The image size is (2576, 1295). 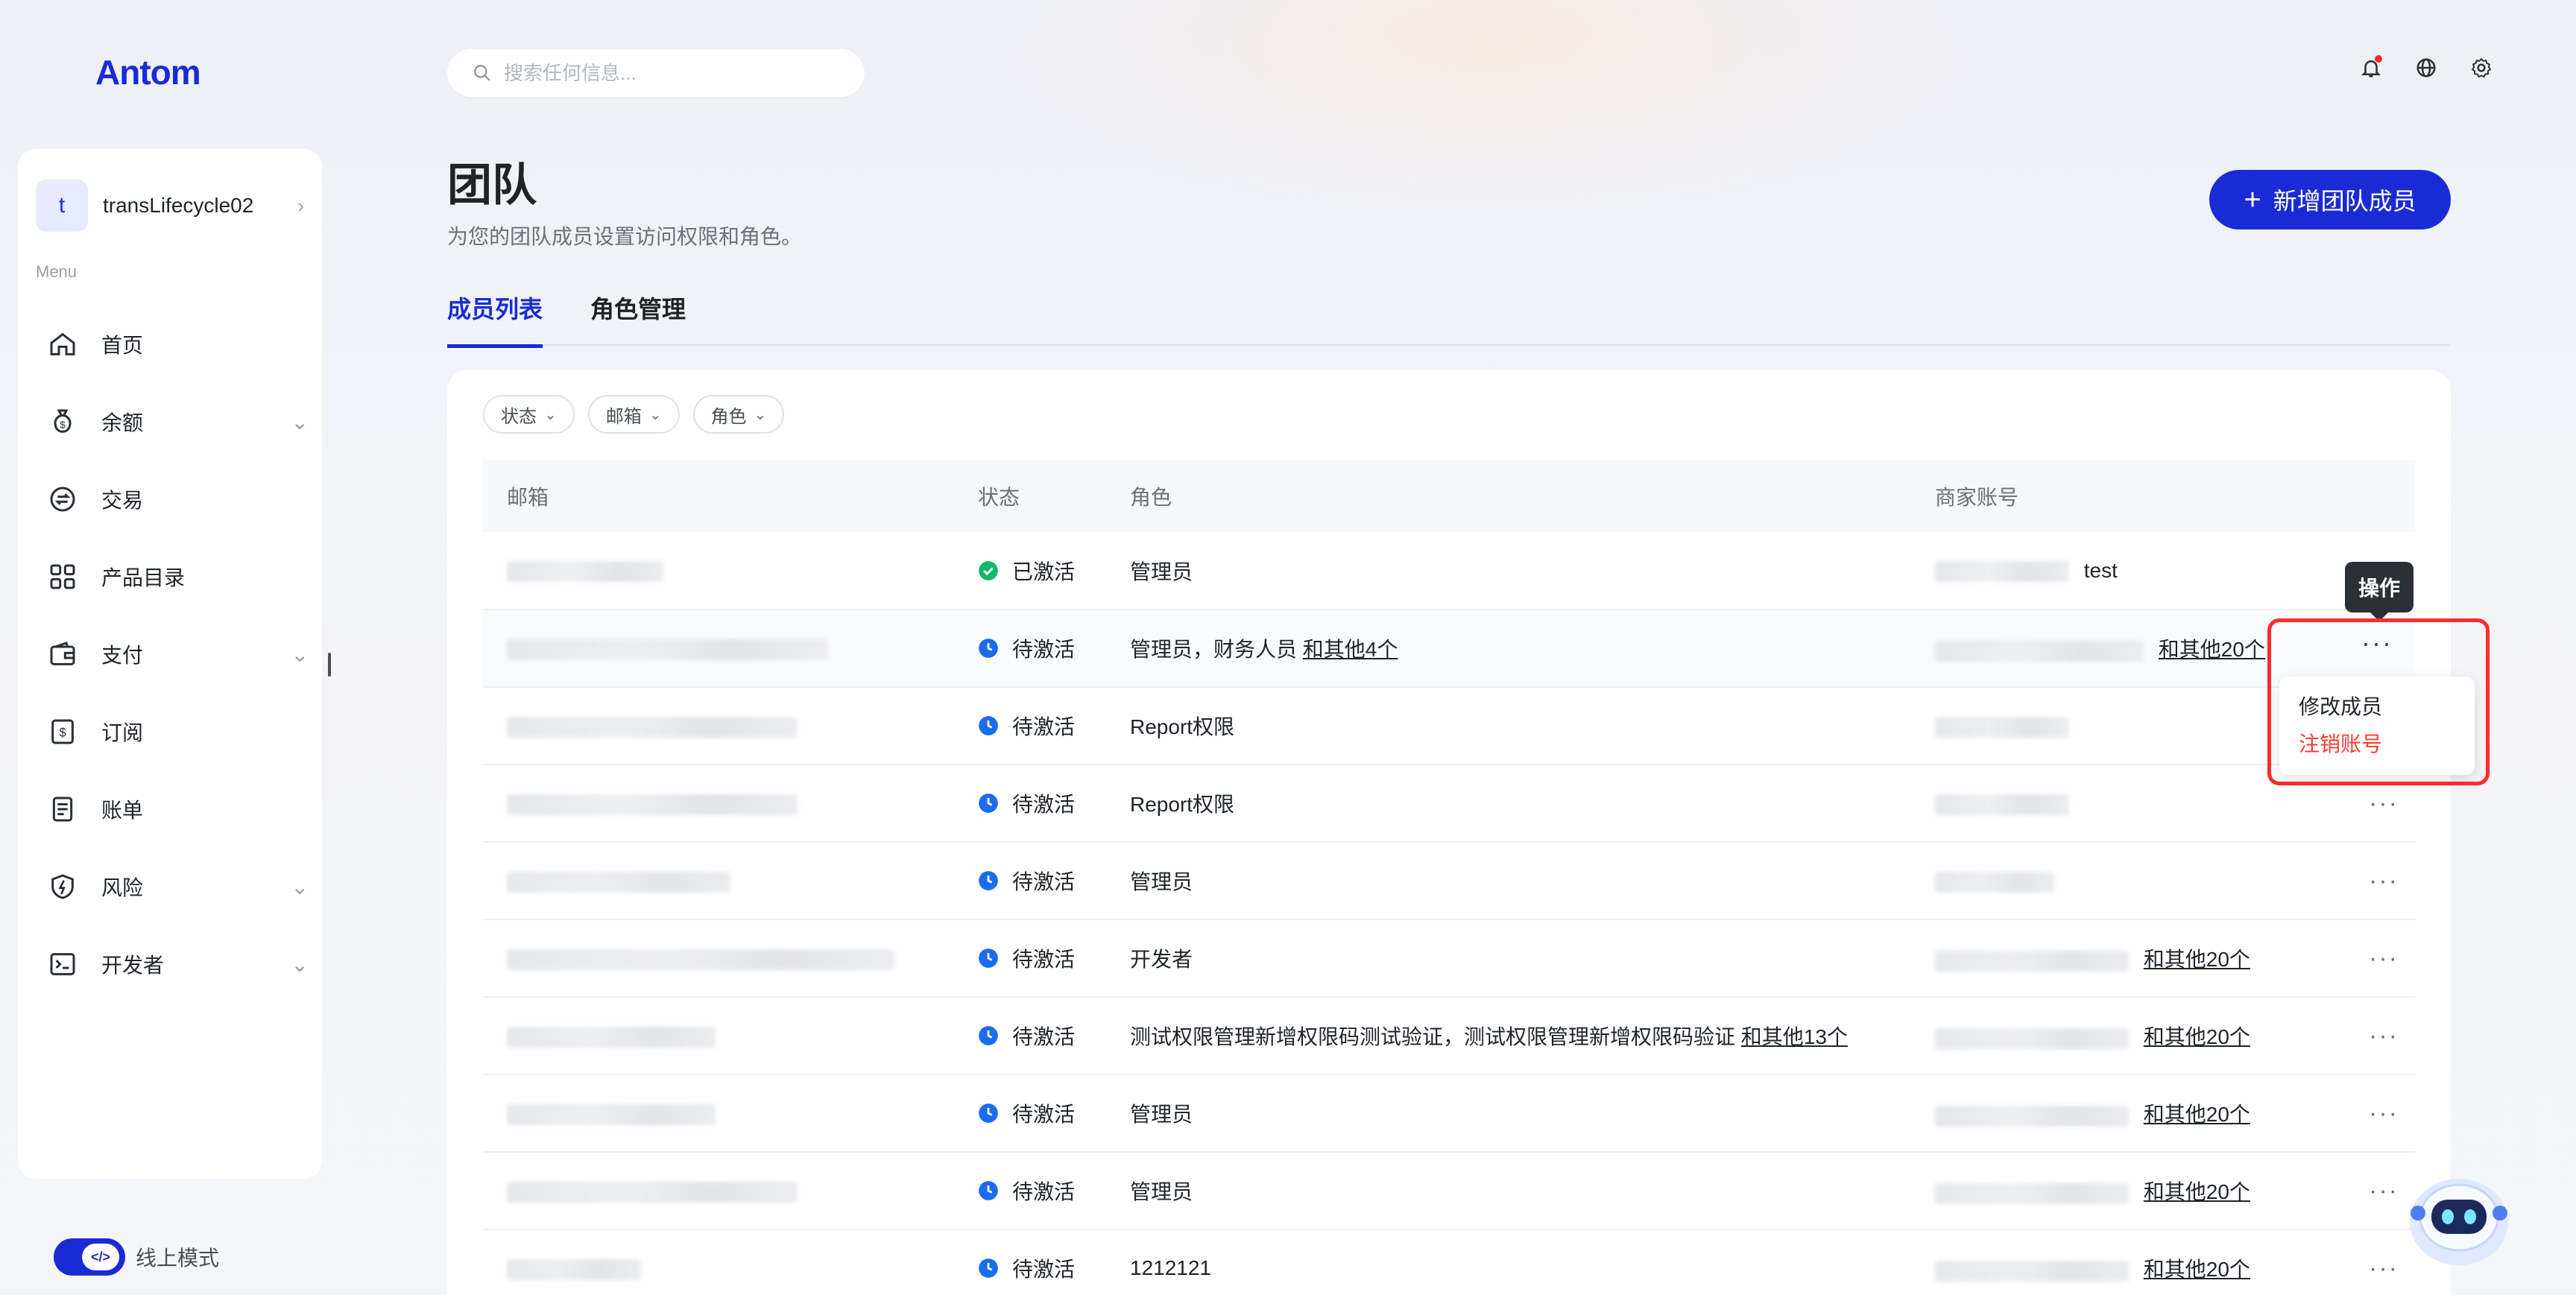 What do you see at coordinates (62, 809) in the screenshot?
I see `bill-icon` at bounding box center [62, 809].